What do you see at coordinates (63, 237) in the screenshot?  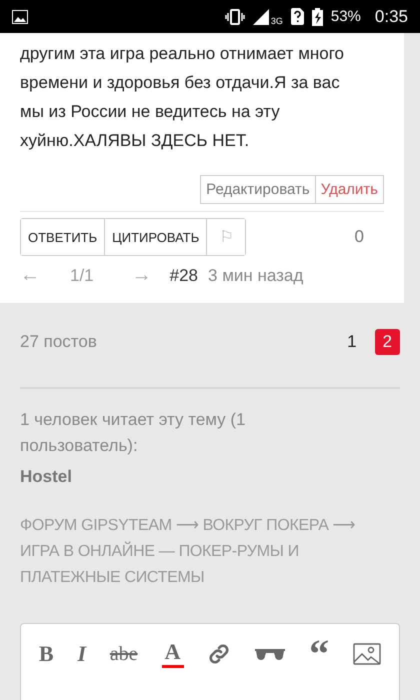 I see `reply-button: ОТВЕТИТЬ` at bounding box center [63, 237].